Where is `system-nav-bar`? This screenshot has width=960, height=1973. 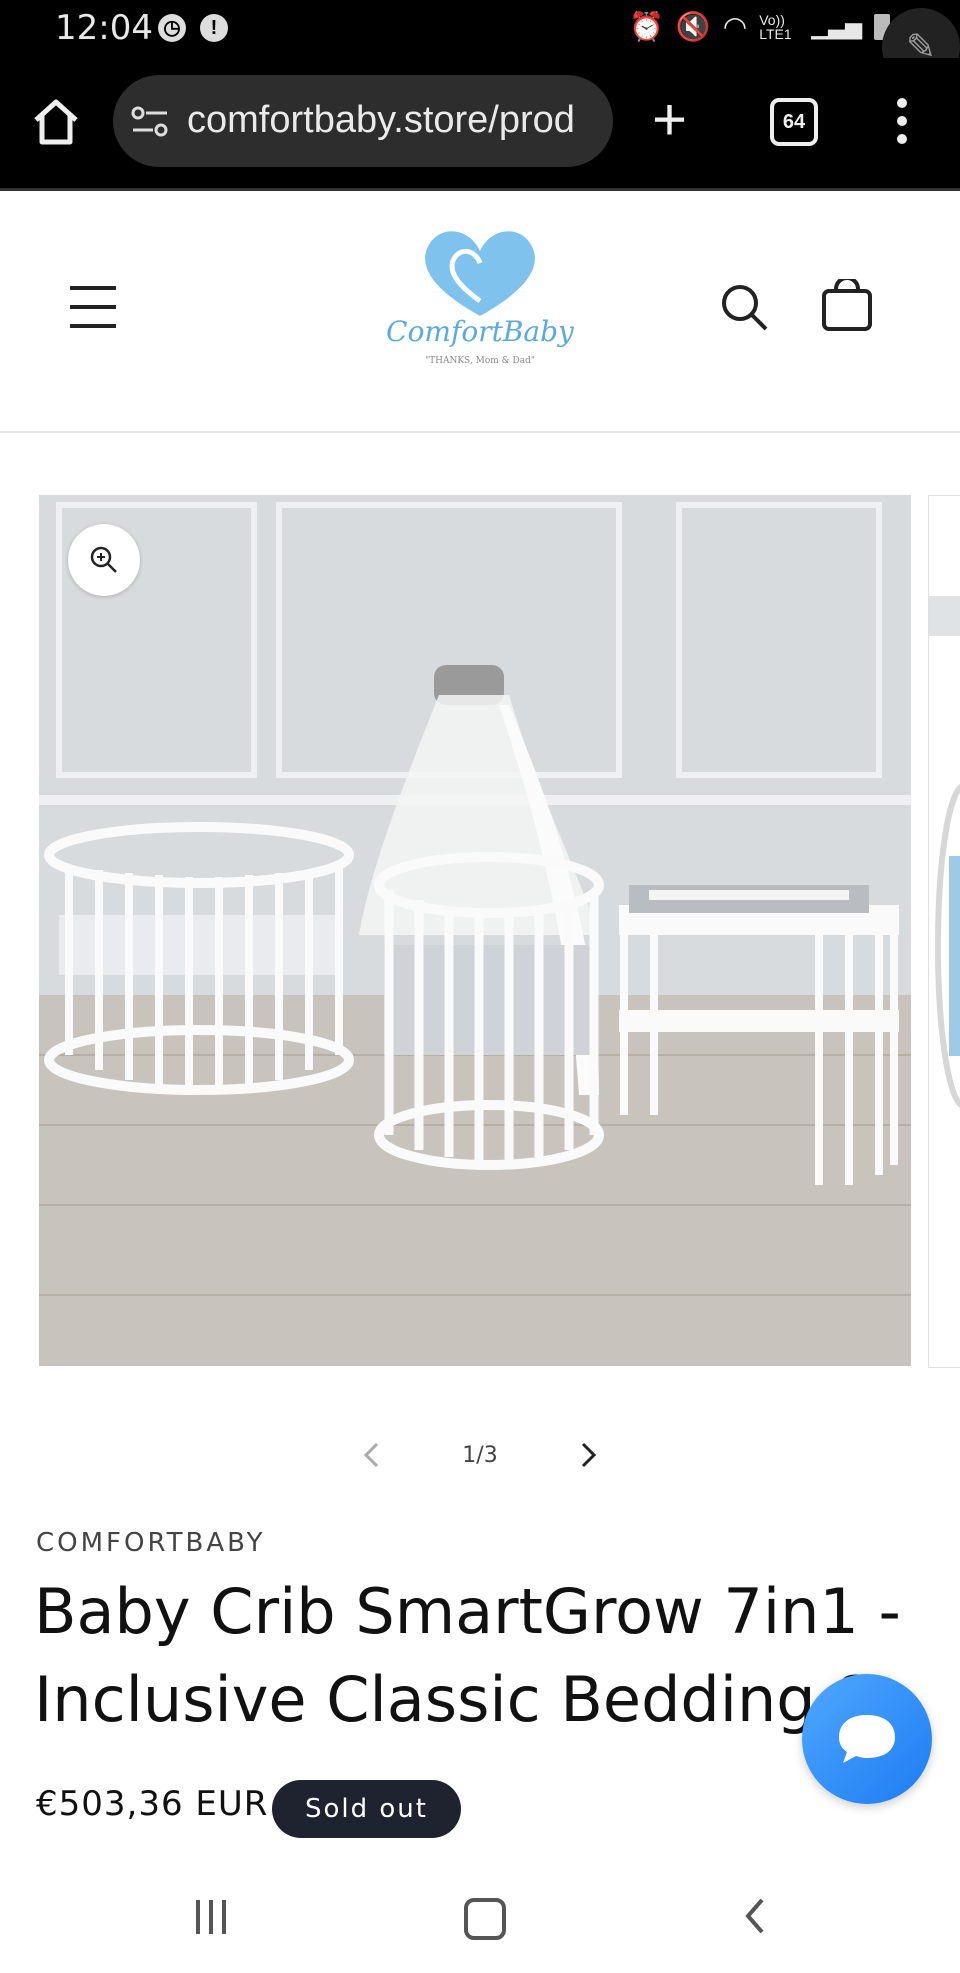
system-nav-bar is located at coordinates (480, 1916).